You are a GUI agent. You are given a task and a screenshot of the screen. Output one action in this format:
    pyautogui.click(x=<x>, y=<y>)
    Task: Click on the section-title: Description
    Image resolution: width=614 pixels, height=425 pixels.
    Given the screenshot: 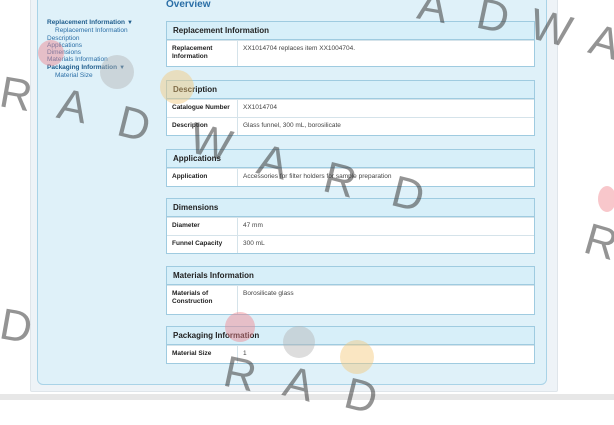 What is the action you would take?
    pyautogui.click(x=350, y=90)
    